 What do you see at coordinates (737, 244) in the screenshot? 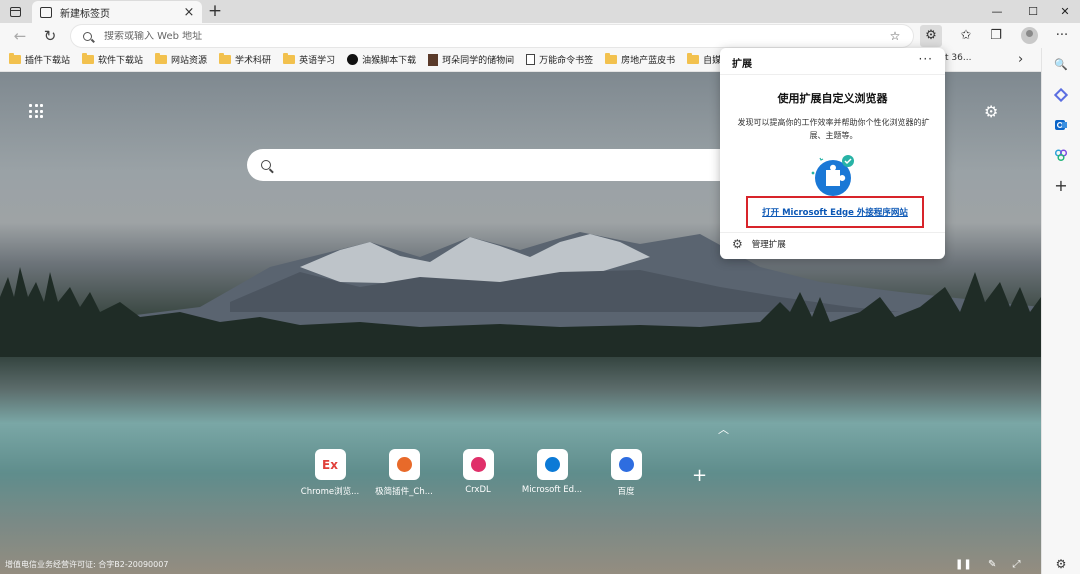
I see `manage-gear-icon: ⚙` at bounding box center [737, 244].